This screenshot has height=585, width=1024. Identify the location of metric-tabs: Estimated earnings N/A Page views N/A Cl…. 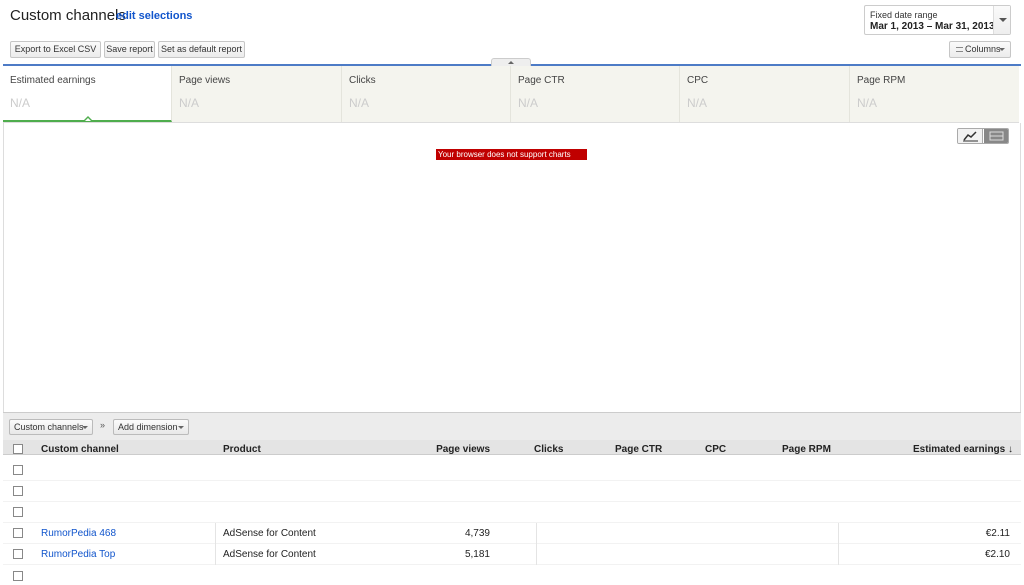
(511, 94).